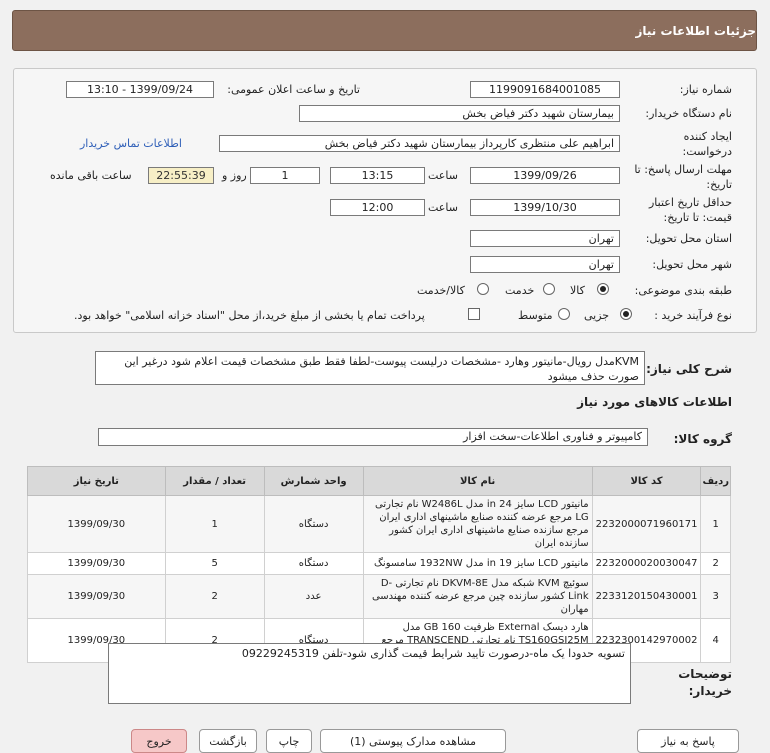 Image resolution: width=770 pixels, height=753 pixels. I want to click on category-label: طبقه بندی موضوعی:, so click(683, 290).